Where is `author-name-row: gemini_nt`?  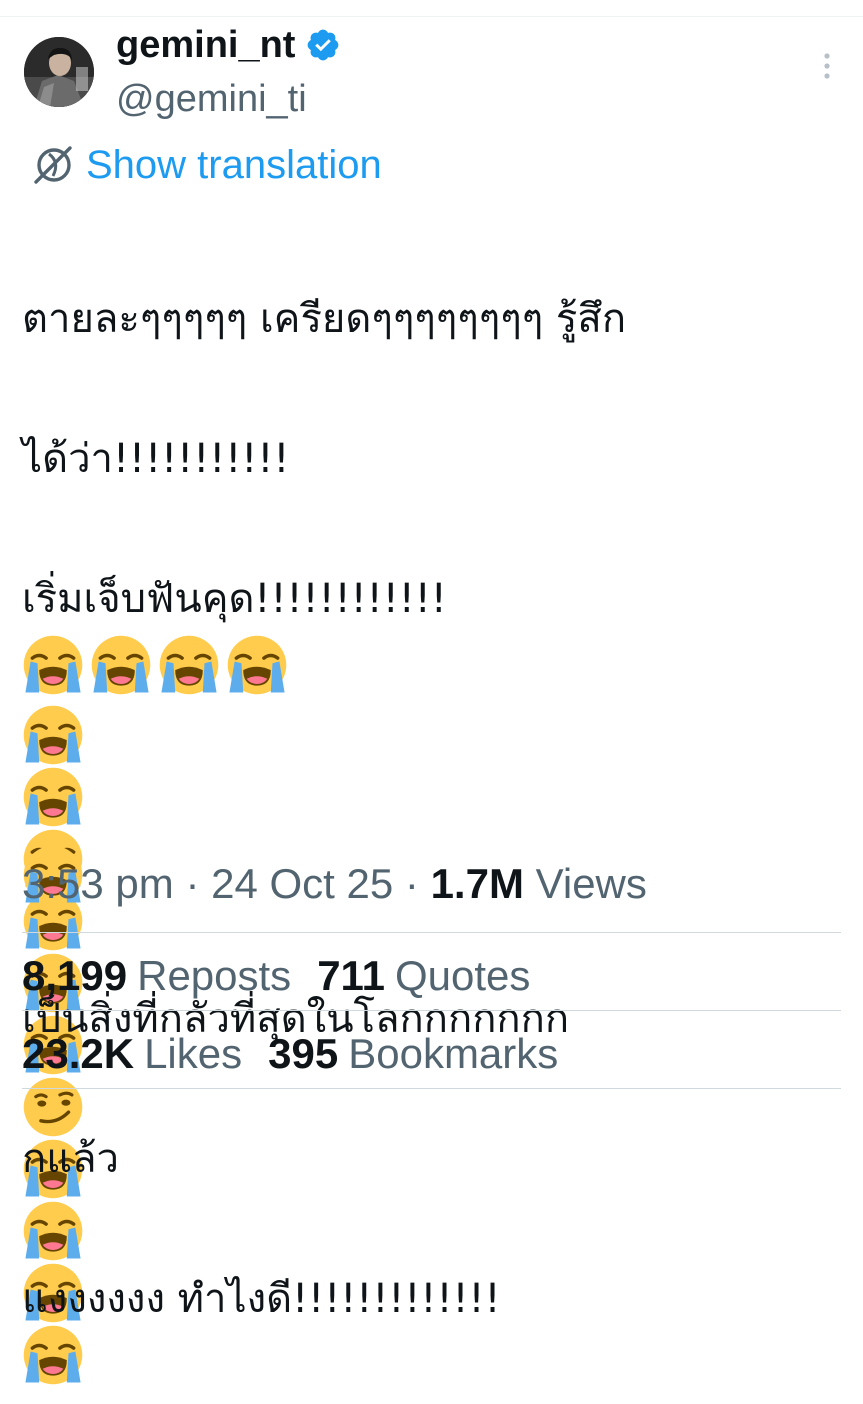 author-name-row: gemini_nt is located at coordinates (228, 45).